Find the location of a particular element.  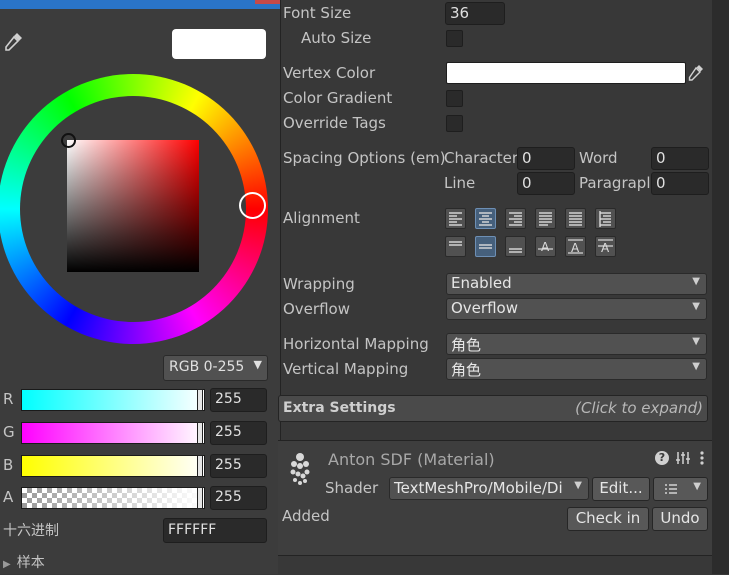

channel-g-slider is located at coordinates (113, 433).